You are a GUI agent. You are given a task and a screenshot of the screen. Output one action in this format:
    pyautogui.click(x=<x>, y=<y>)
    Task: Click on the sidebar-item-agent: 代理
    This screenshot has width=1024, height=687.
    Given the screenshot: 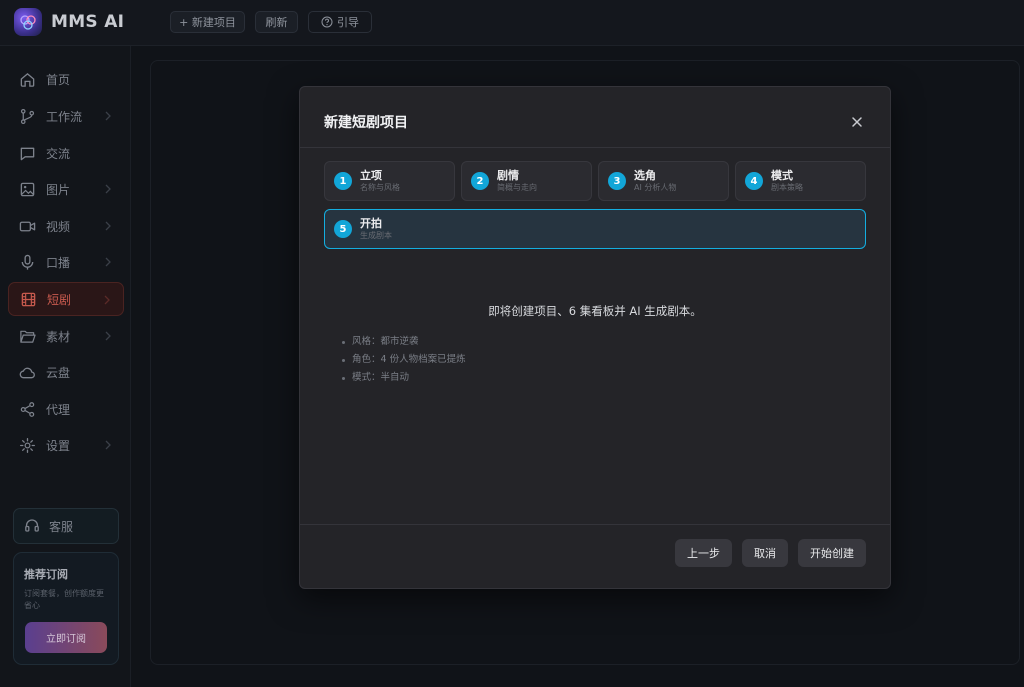 What is the action you would take?
    pyautogui.click(x=66, y=409)
    